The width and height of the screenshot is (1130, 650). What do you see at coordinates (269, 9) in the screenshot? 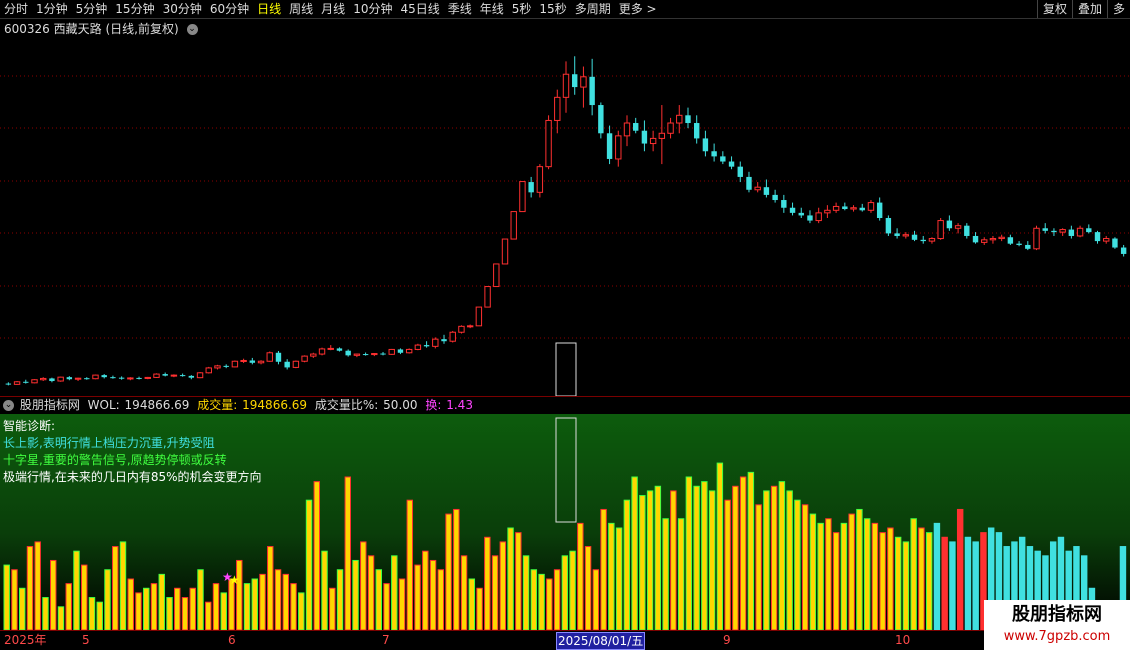
I see `period-tab: 日线` at bounding box center [269, 9].